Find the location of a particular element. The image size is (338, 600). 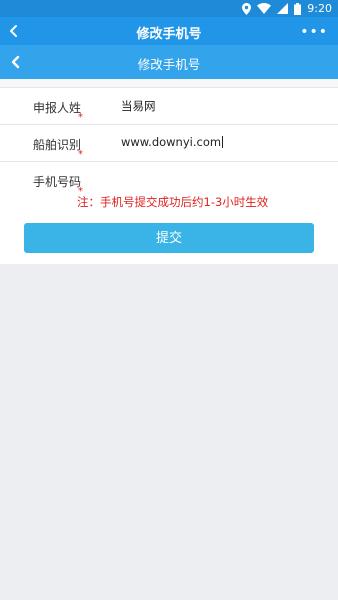

signal-icon is located at coordinates (283, 8).